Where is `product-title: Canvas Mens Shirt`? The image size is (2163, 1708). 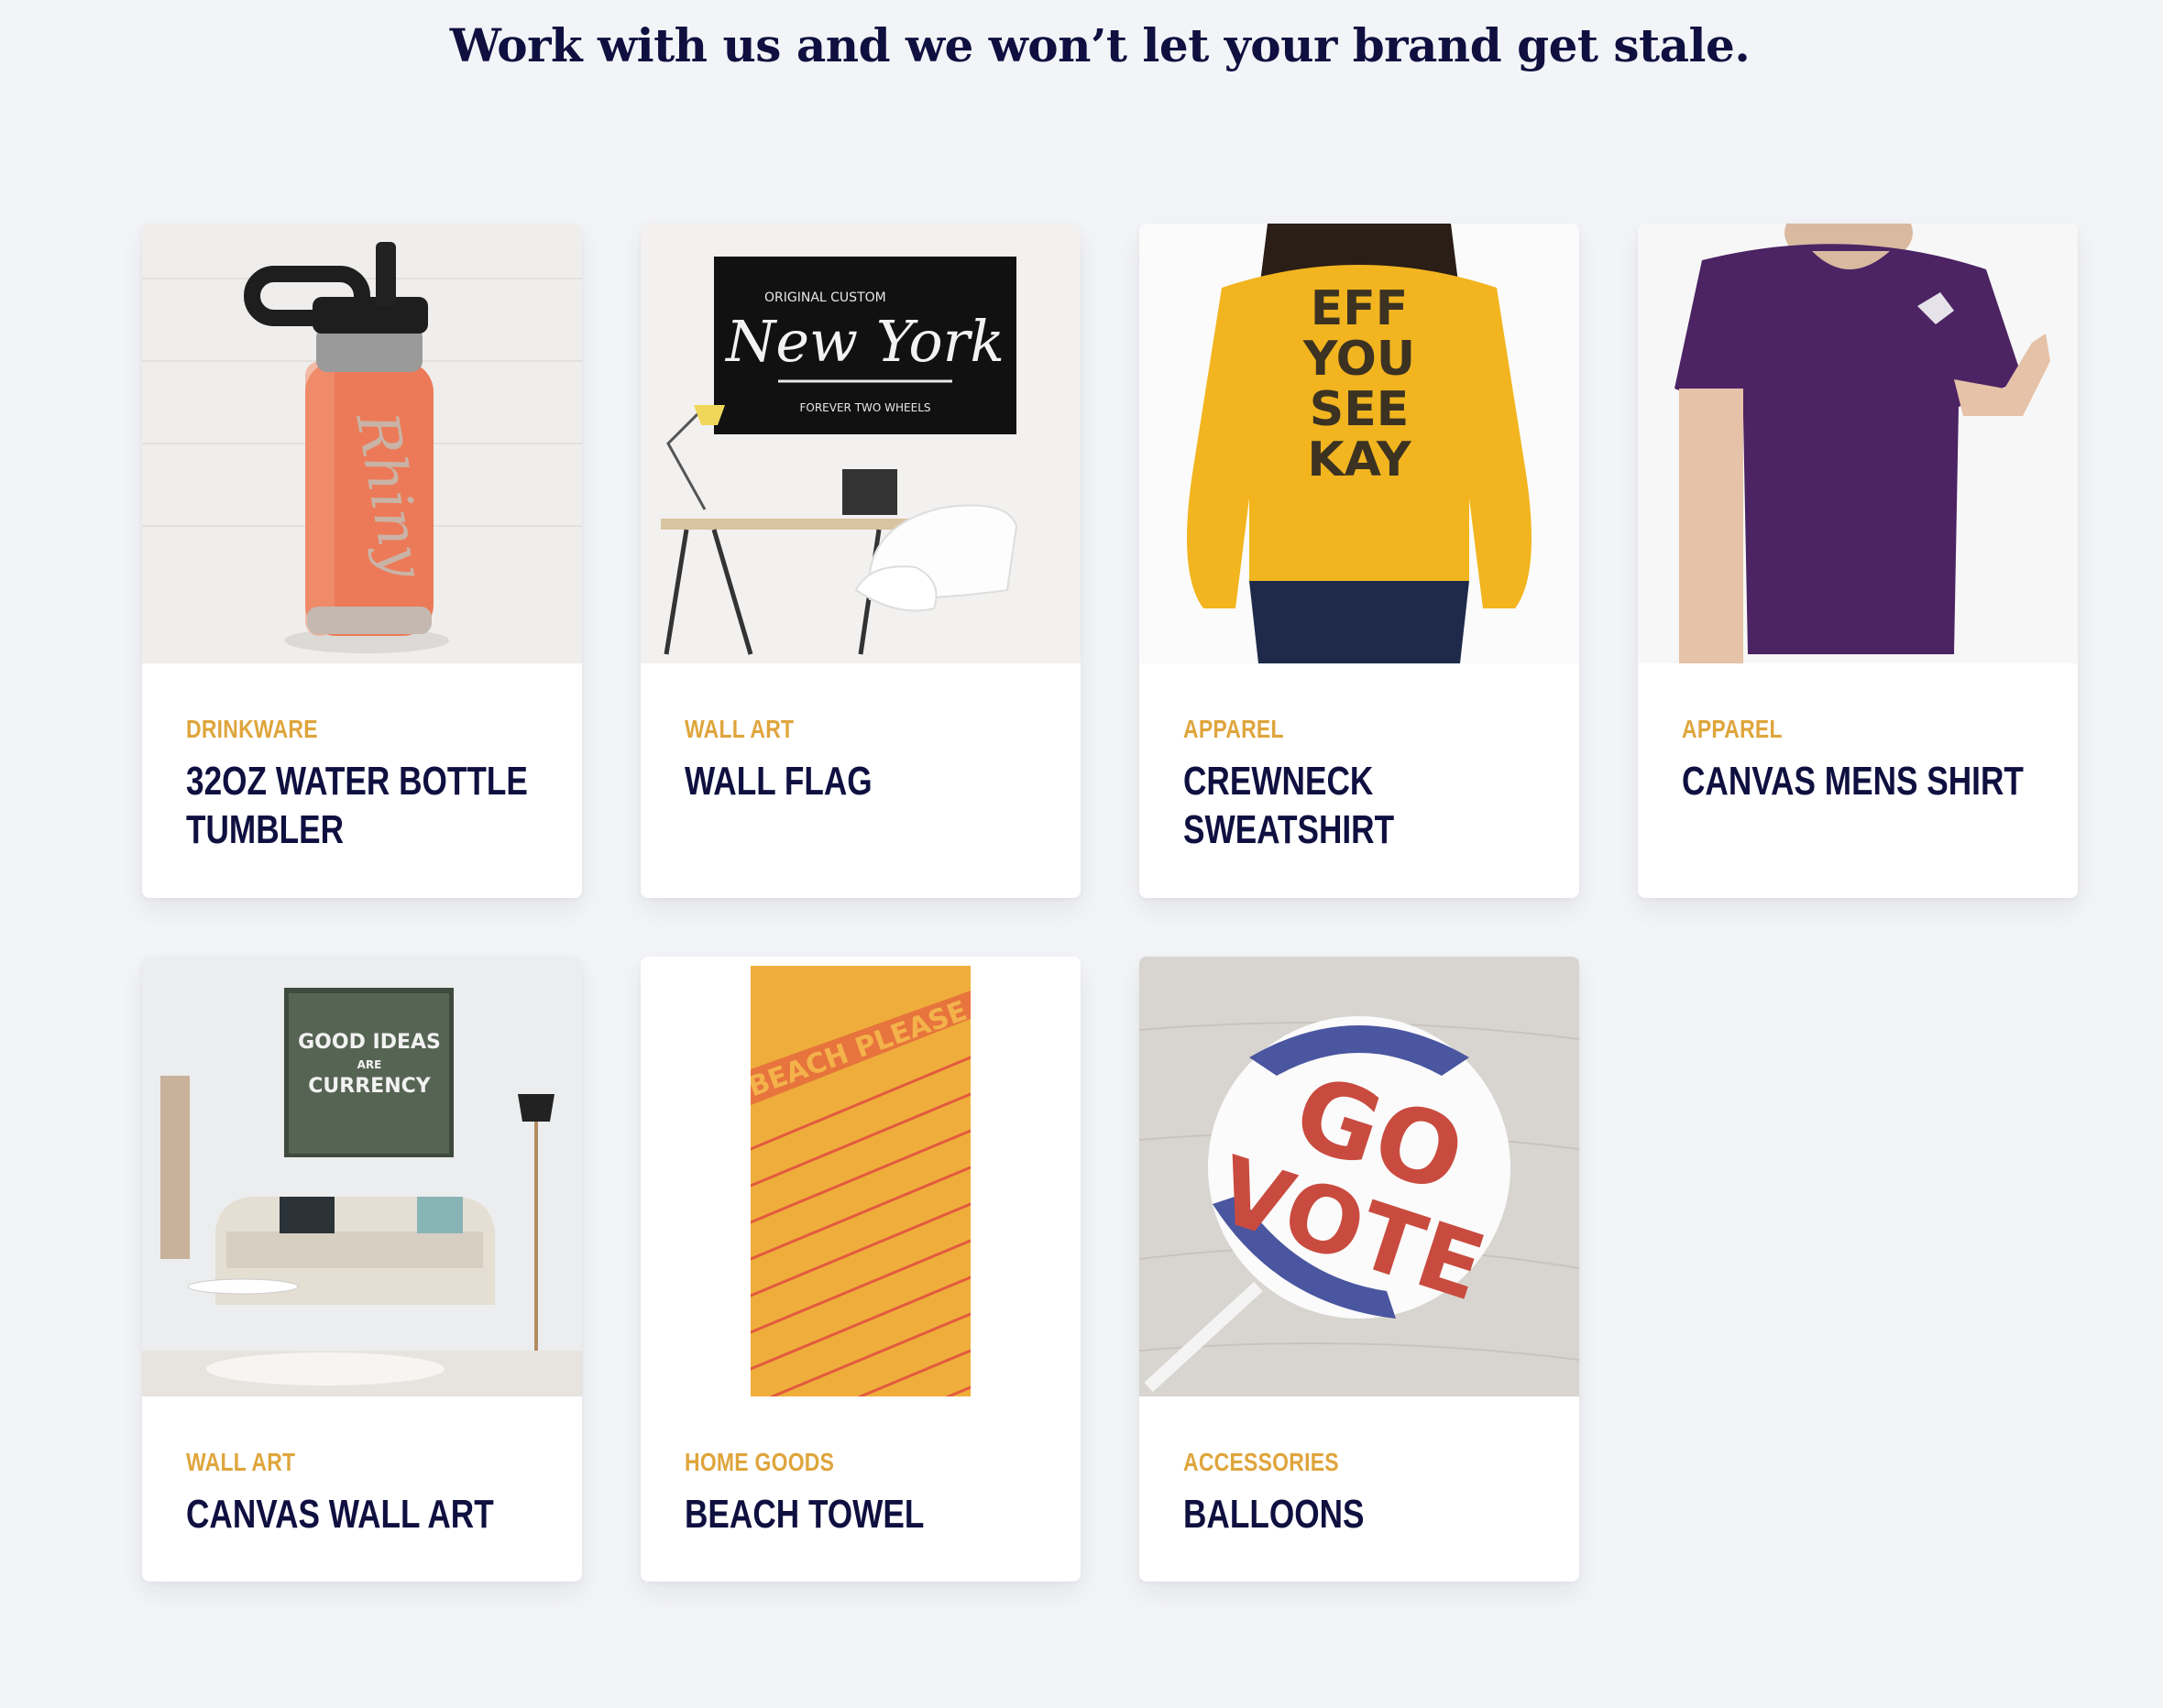 product-title: Canvas Mens Shirt is located at coordinates (1865, 781).